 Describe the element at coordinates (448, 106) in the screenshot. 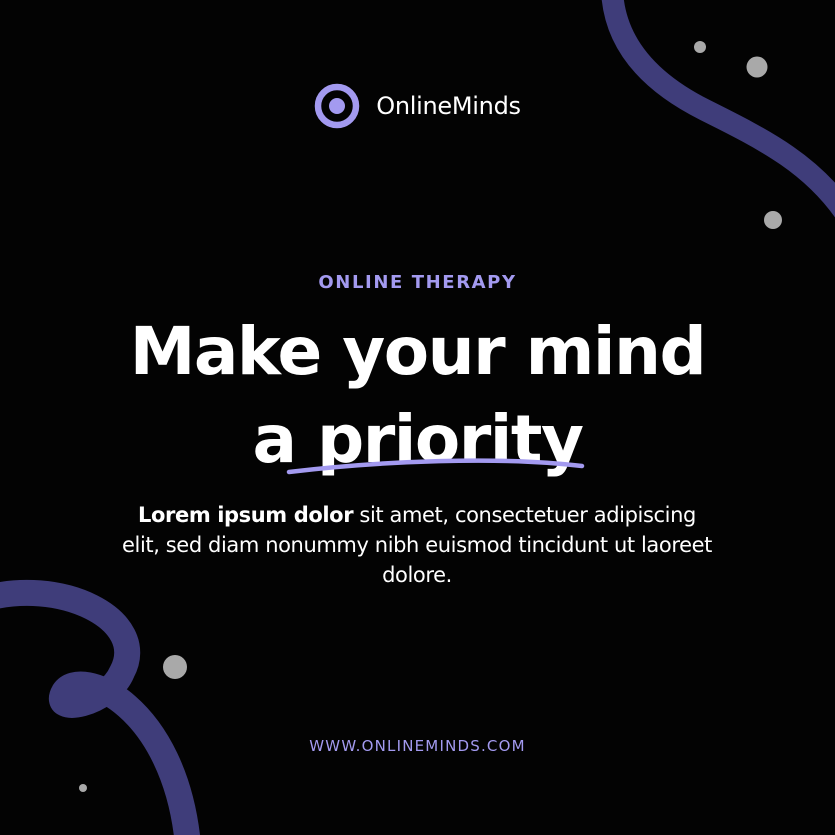

I see `brand-name: OnlineMinds` at that location.